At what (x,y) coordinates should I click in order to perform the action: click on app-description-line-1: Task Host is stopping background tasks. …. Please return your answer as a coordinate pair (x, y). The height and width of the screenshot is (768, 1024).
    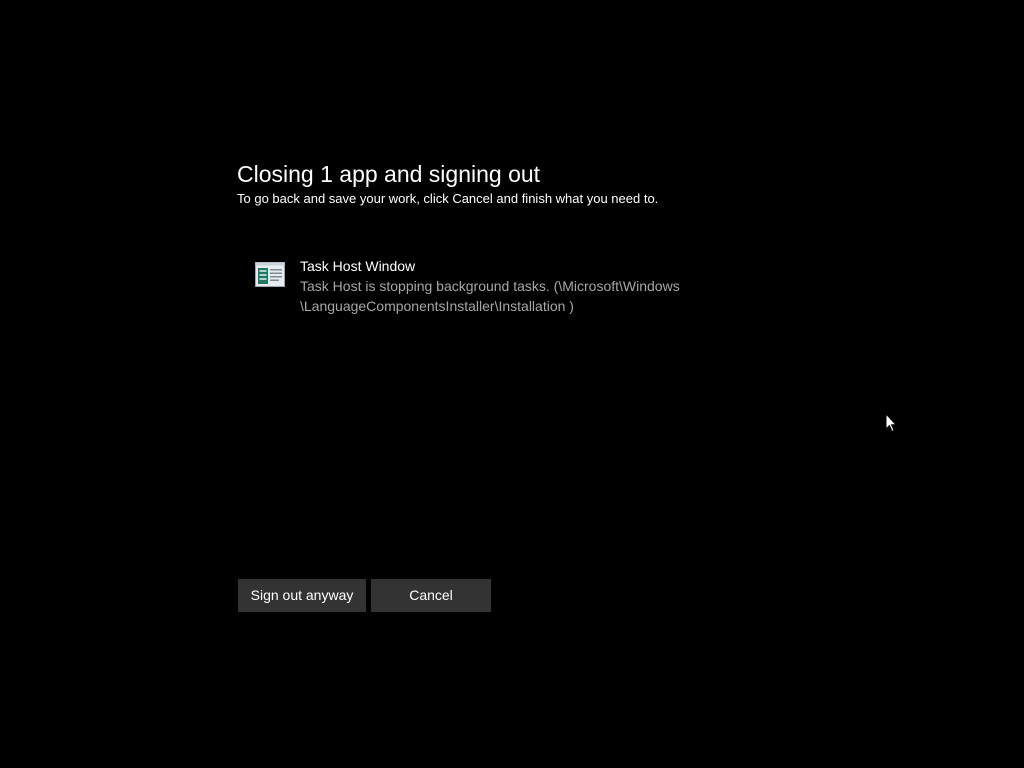
    Looking at the image, I should click on (490, 286).